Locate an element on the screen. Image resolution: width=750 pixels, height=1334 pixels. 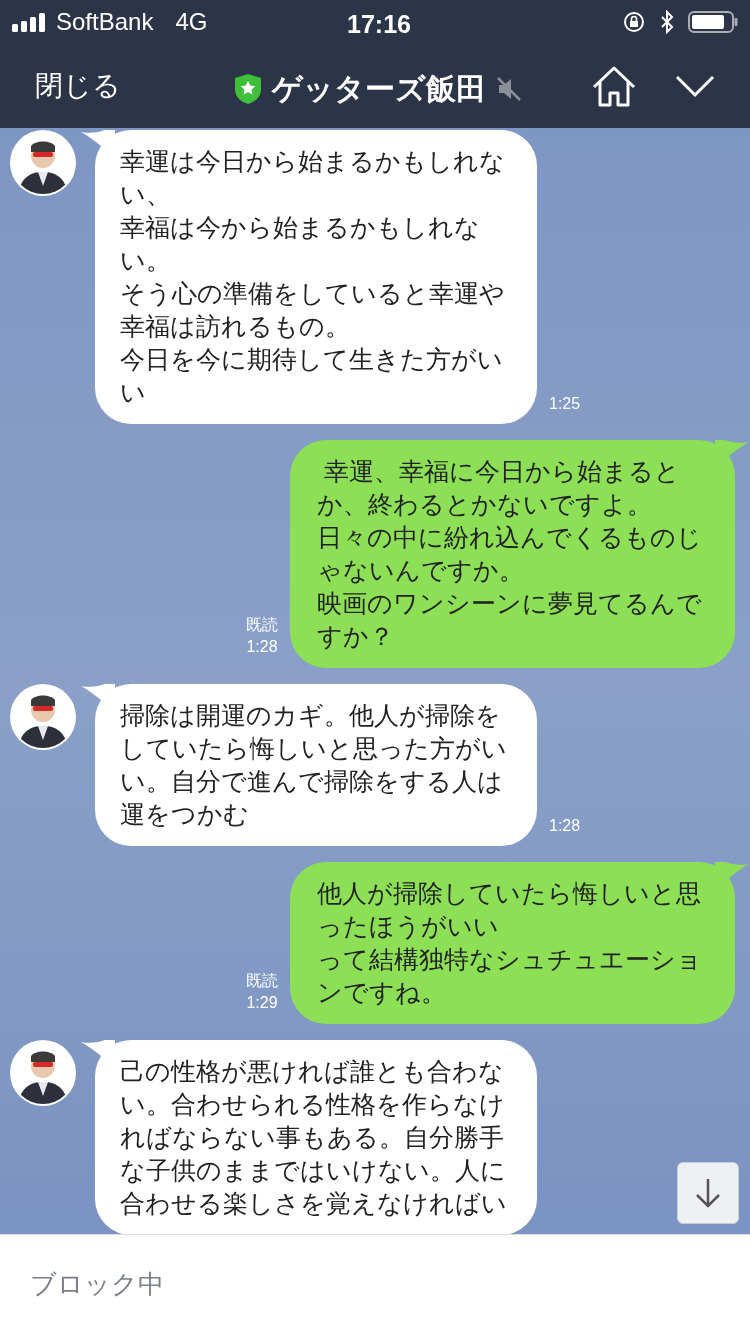
message-text: 掃除は開運のカギ。他人が掃除をしていたら悔しいと思った方がいい。自分で進んで掃除をする人は運をつかむ is located at coordinates (314, 765).